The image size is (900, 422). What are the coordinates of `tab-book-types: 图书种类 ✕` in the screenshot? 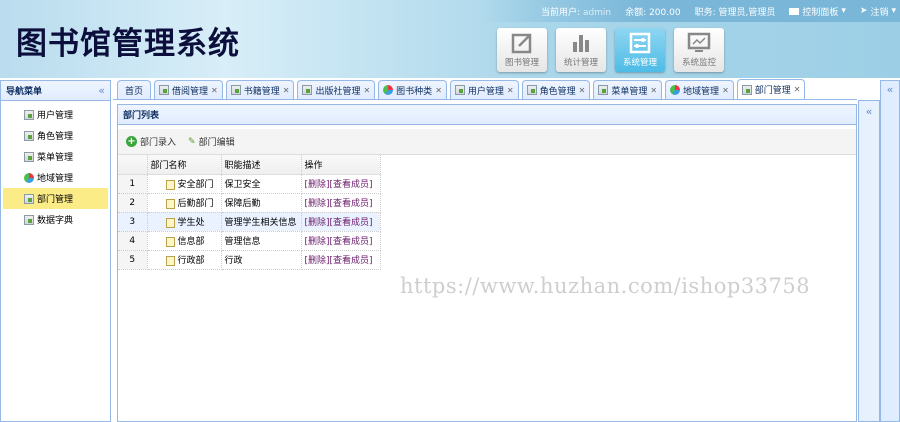 It's located at (412, 89).